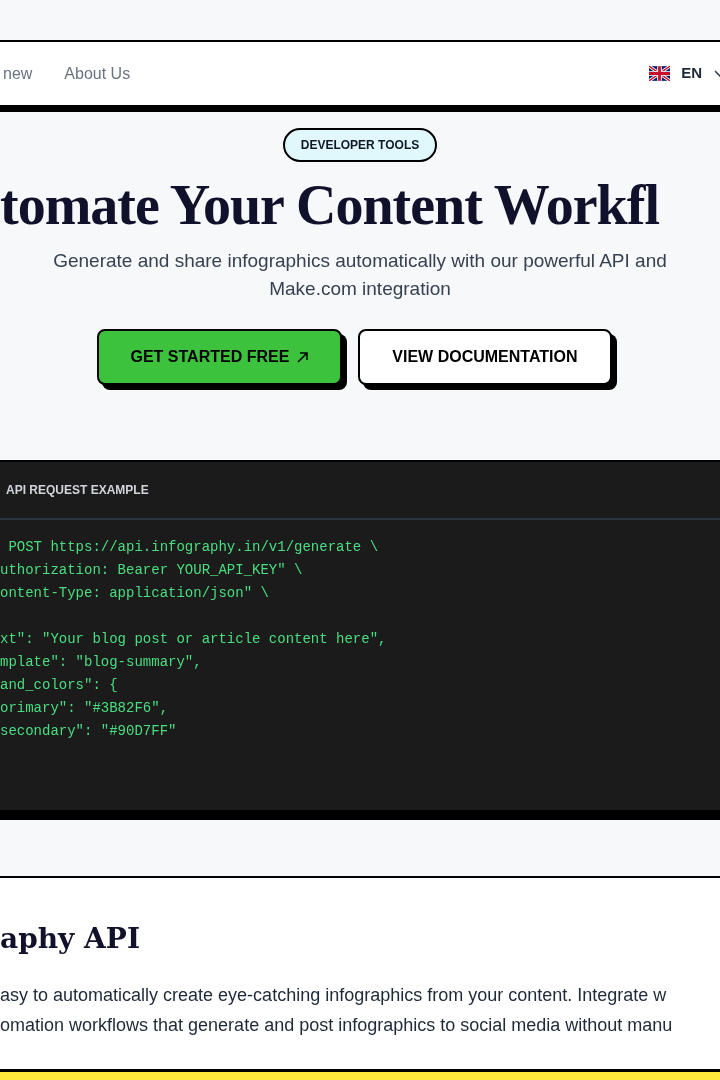  Describe the element at coordinates (97, 73) in the screenshot. I see `nav-link: About Us` at that location.